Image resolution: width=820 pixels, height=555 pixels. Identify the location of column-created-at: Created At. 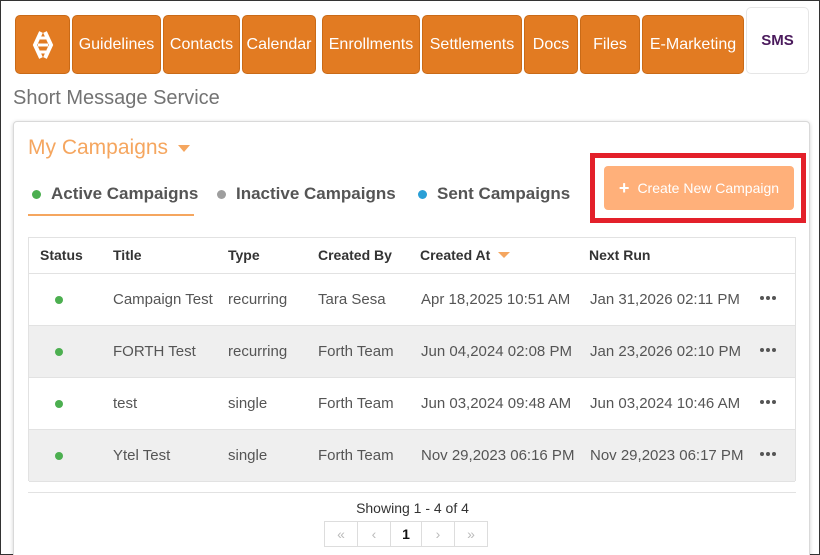
(465, 255).